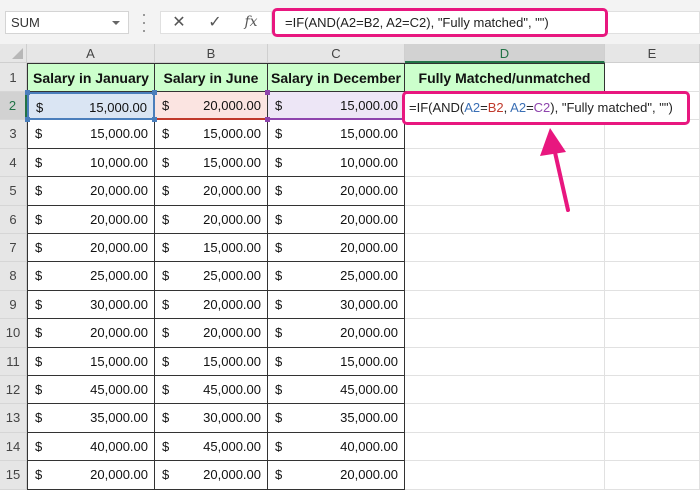 This screenshot has height=501, width=700. I want to click on cell-a13: $35,000.00, so click(91, 418).